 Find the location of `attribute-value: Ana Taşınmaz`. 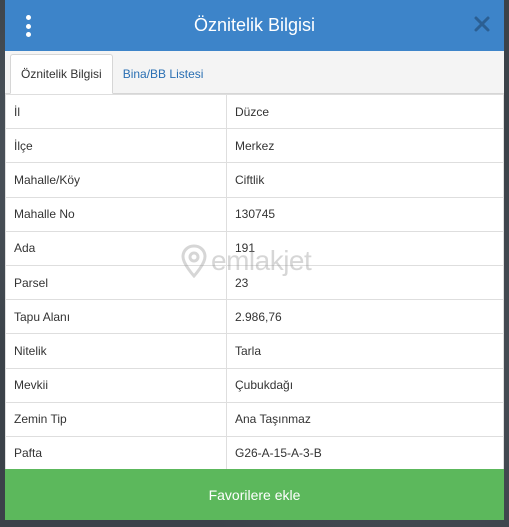

attribute-value: Ana Taşınmaz is located at coordinates (365, 419).